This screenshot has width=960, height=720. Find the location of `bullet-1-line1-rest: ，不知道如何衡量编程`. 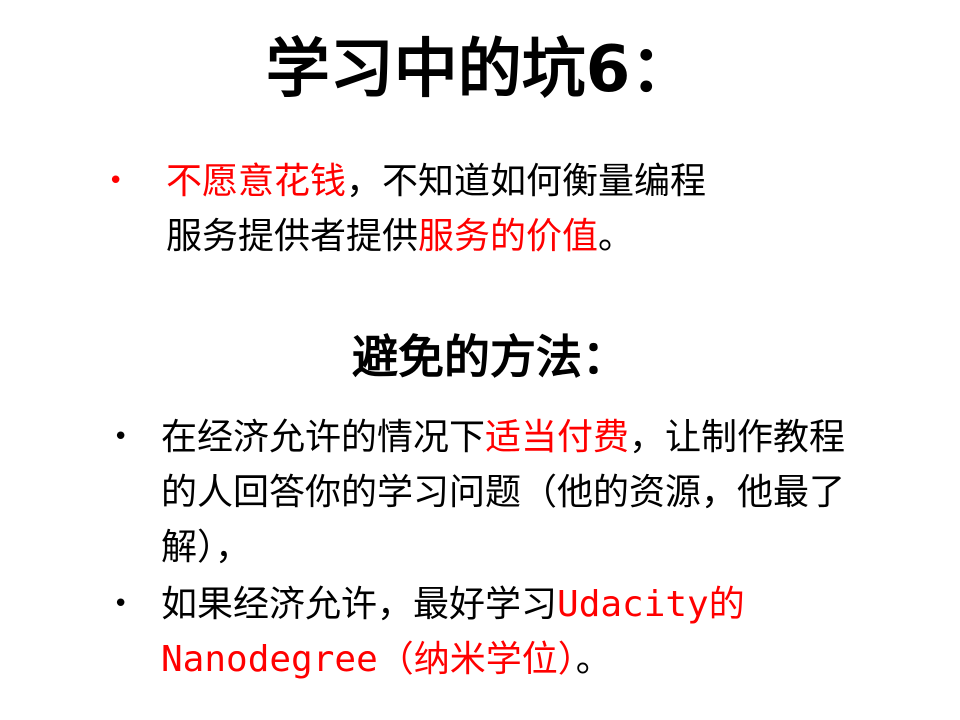

bullet-1-line1-rest: ，不知道如何衡量编程 is located at coordinates (526, 181).